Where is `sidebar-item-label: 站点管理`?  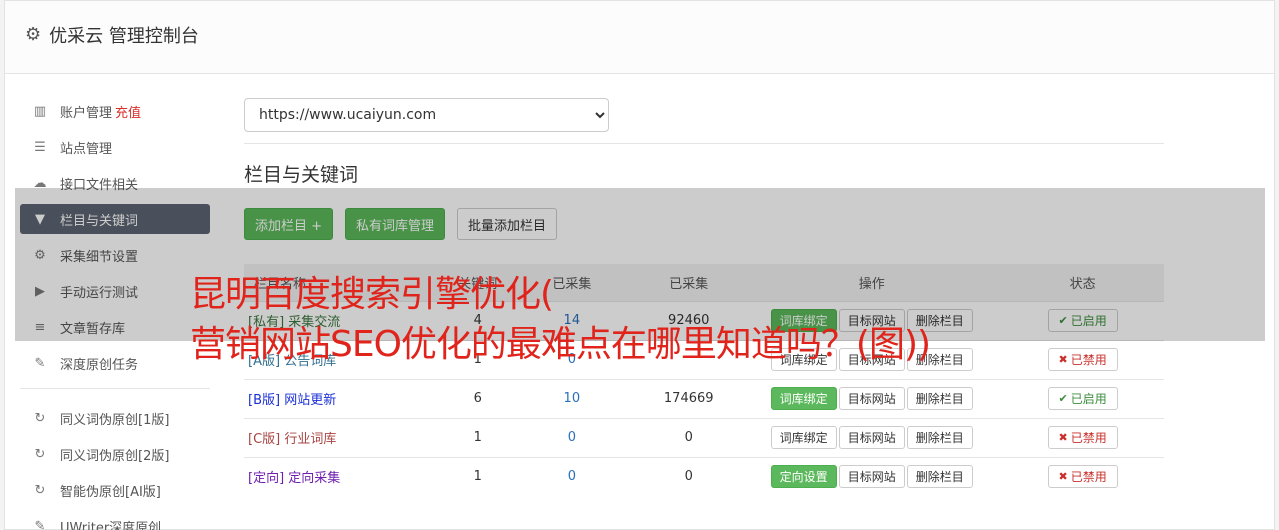 sidebar-item-label: 站点管理 is located at coordinates (86, 149).